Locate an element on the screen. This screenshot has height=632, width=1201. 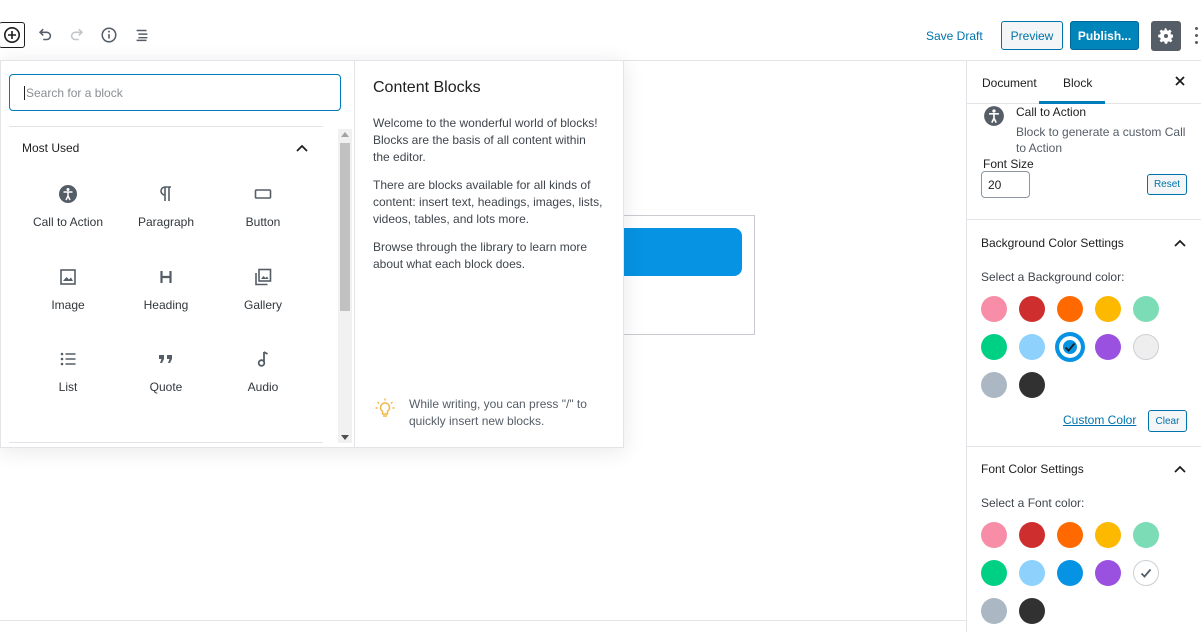
undo-button is located at coordinates (45, 35).